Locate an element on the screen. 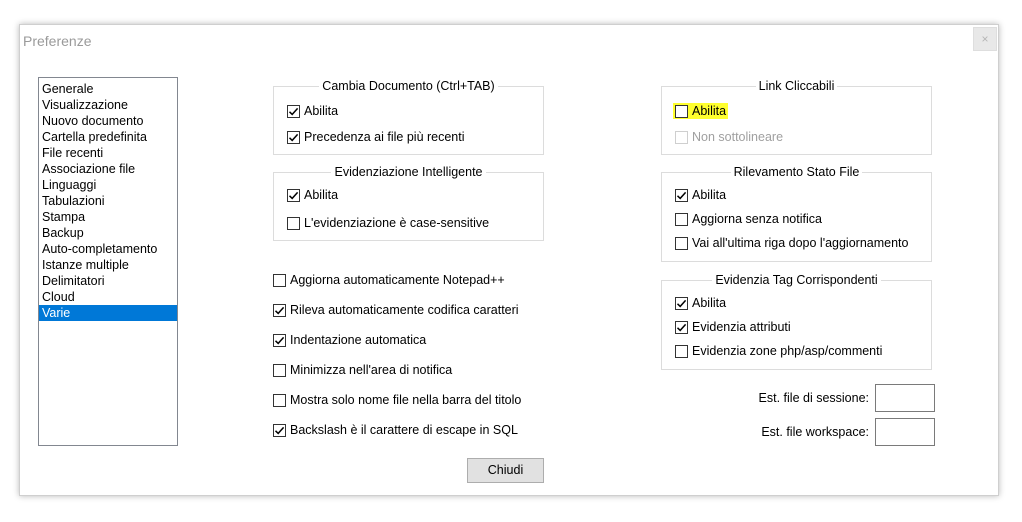 Image resolution: width=1022 pixels, height=522 pixels. file-status-enable-checkbox: Abilita is located at coordinates (700, 195).